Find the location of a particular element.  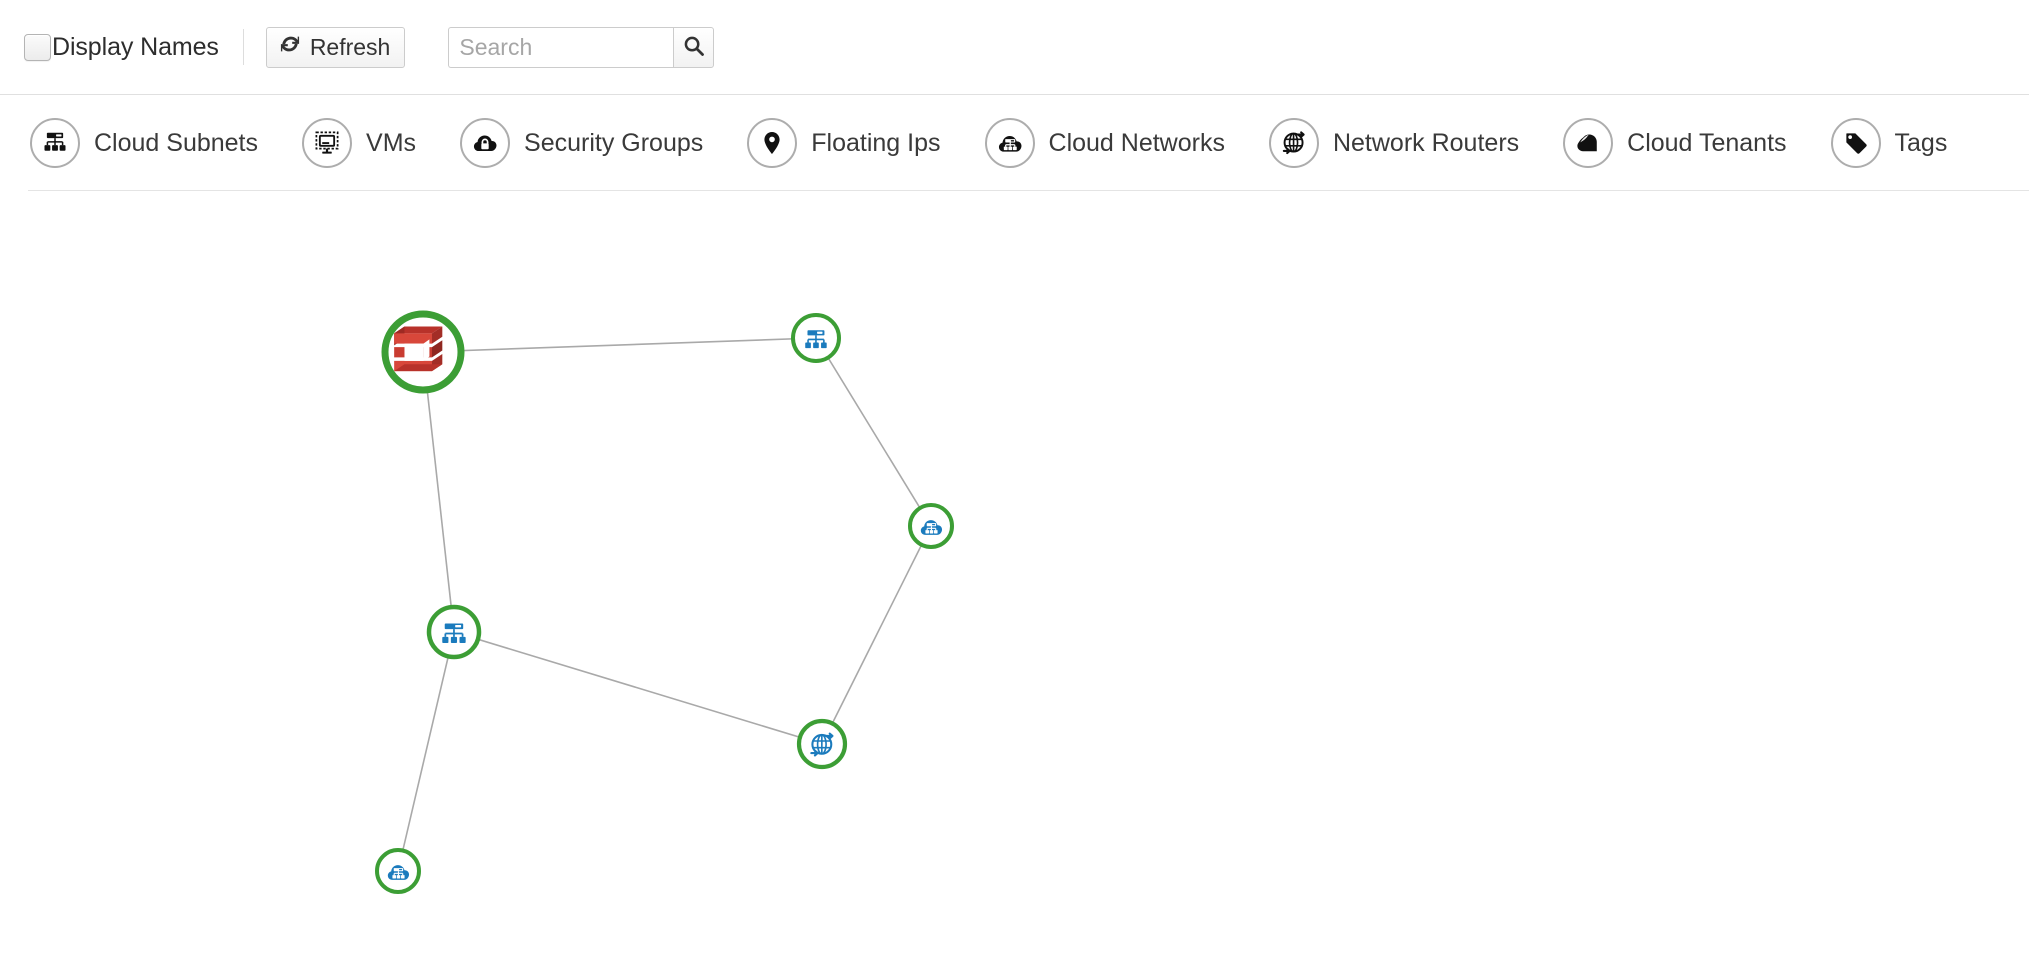

legend-label: Security Groups is located at coordinates (614, 142).